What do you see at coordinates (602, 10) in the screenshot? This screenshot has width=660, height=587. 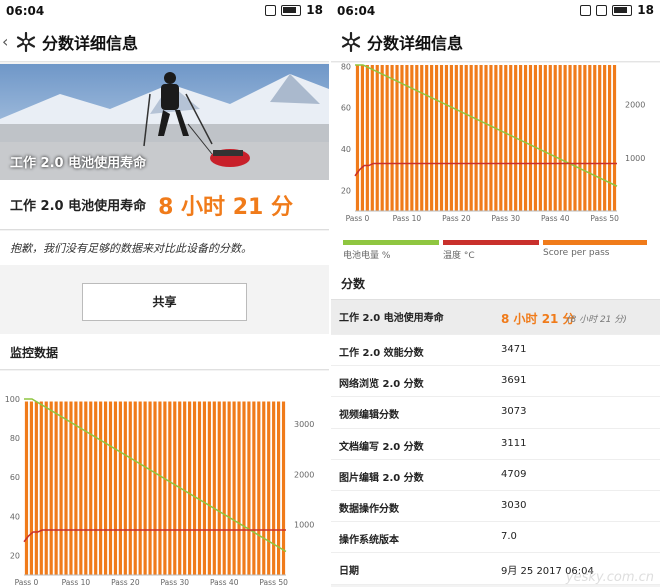 I see `vibrate-icon` at bounding box center [602, 10].